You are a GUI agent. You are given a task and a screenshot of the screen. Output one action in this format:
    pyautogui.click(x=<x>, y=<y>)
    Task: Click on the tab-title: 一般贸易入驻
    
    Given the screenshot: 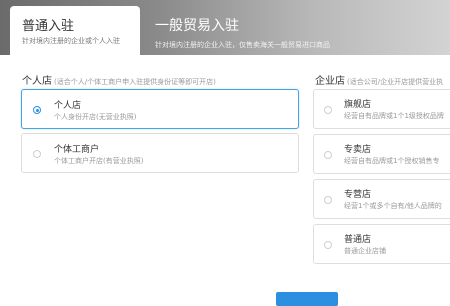 What is the action you would take?
    pyautogui.click(x=197, y=26)
    